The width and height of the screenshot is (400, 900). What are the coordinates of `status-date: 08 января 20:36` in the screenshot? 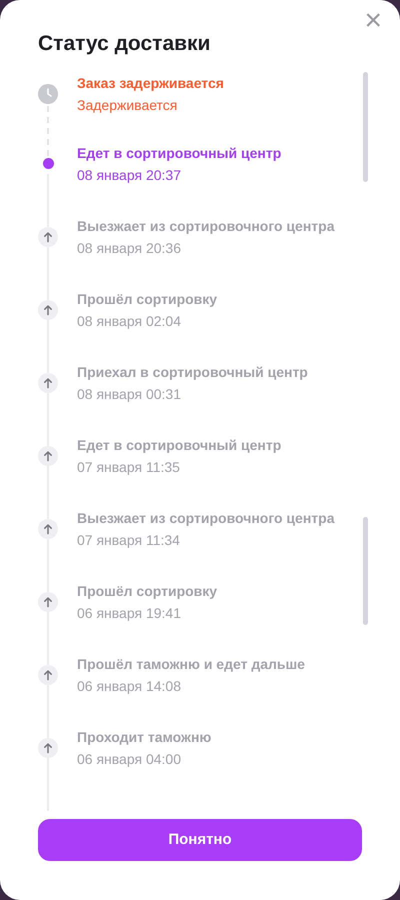 It's located at (129, 247).